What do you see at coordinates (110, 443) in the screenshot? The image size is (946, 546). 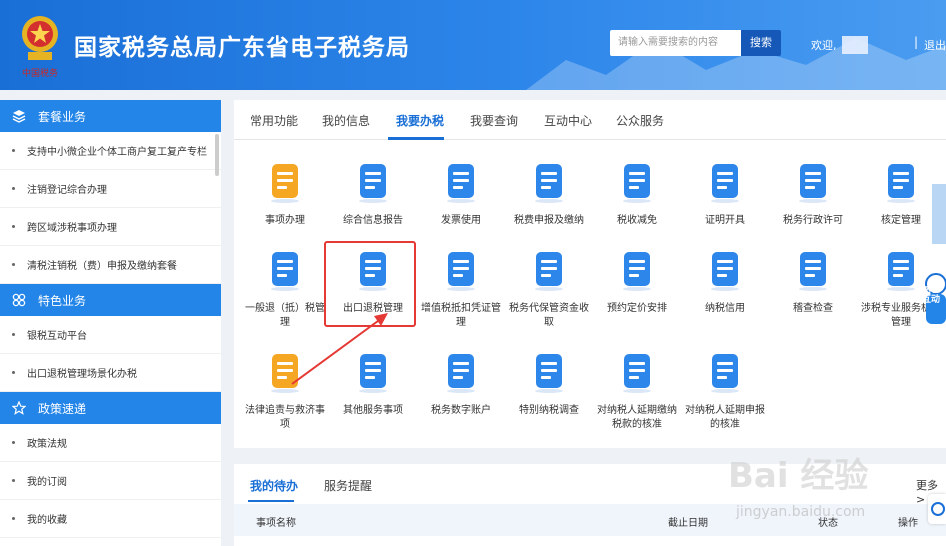 I see `sidebar-item: 政策法规` at bounding box center [110, 443].